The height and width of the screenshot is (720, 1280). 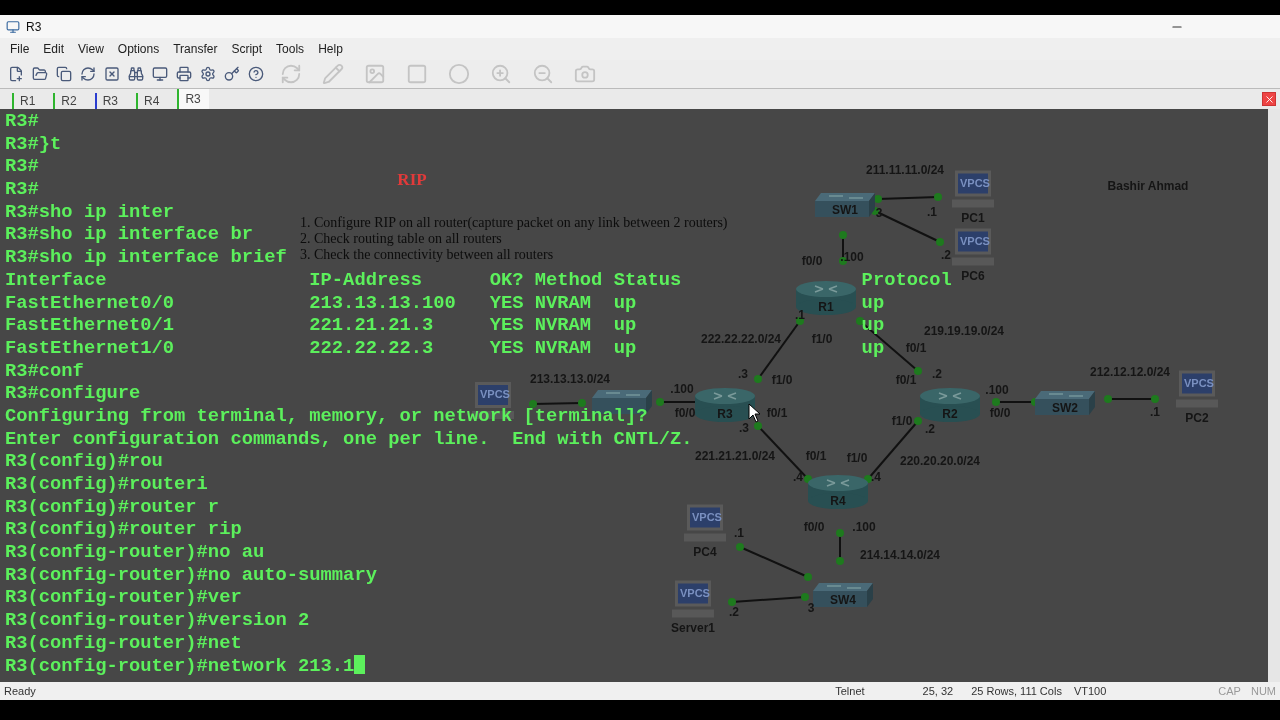 What do you see at coordinates (56, 279) in the screenshot?
I see `terminal-text: Interface` at bounding box center [56, 279].